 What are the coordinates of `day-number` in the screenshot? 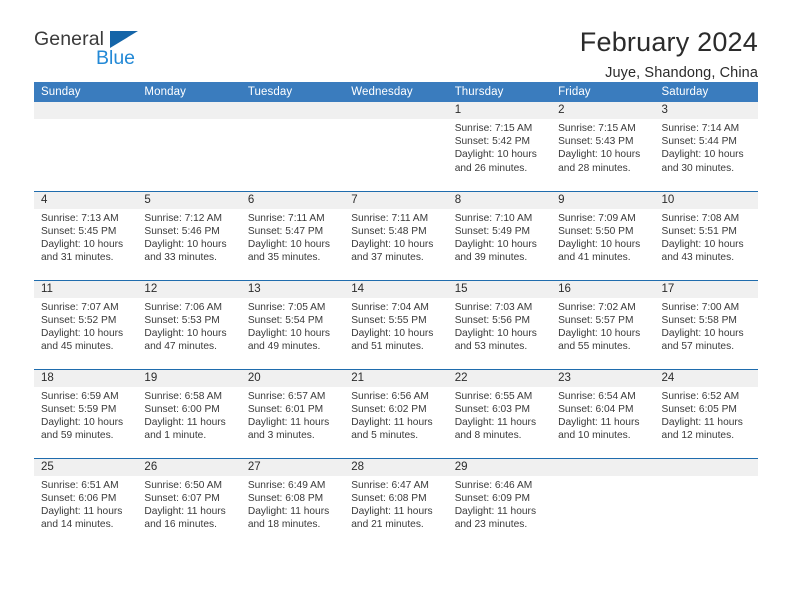 It's located at (189, 110).